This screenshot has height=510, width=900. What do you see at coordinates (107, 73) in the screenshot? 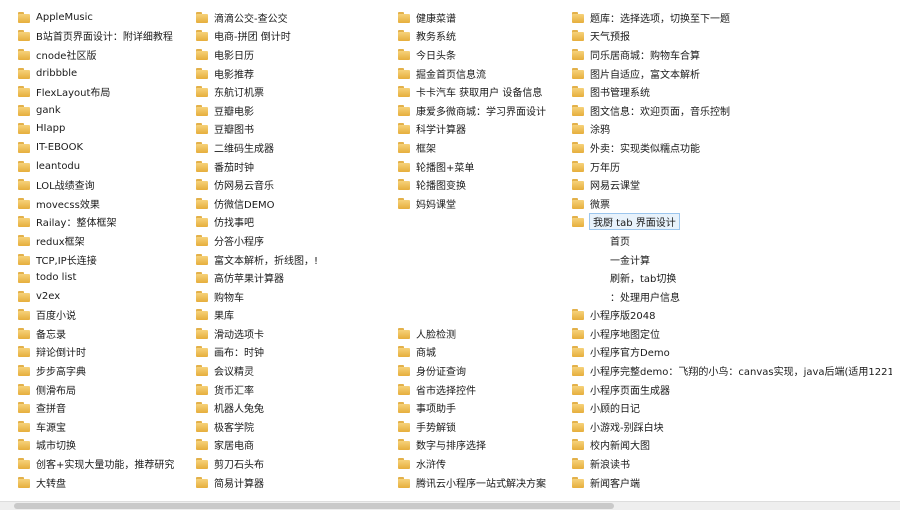
I see `folder-item: dribbble` at bounding box center [107, 73].